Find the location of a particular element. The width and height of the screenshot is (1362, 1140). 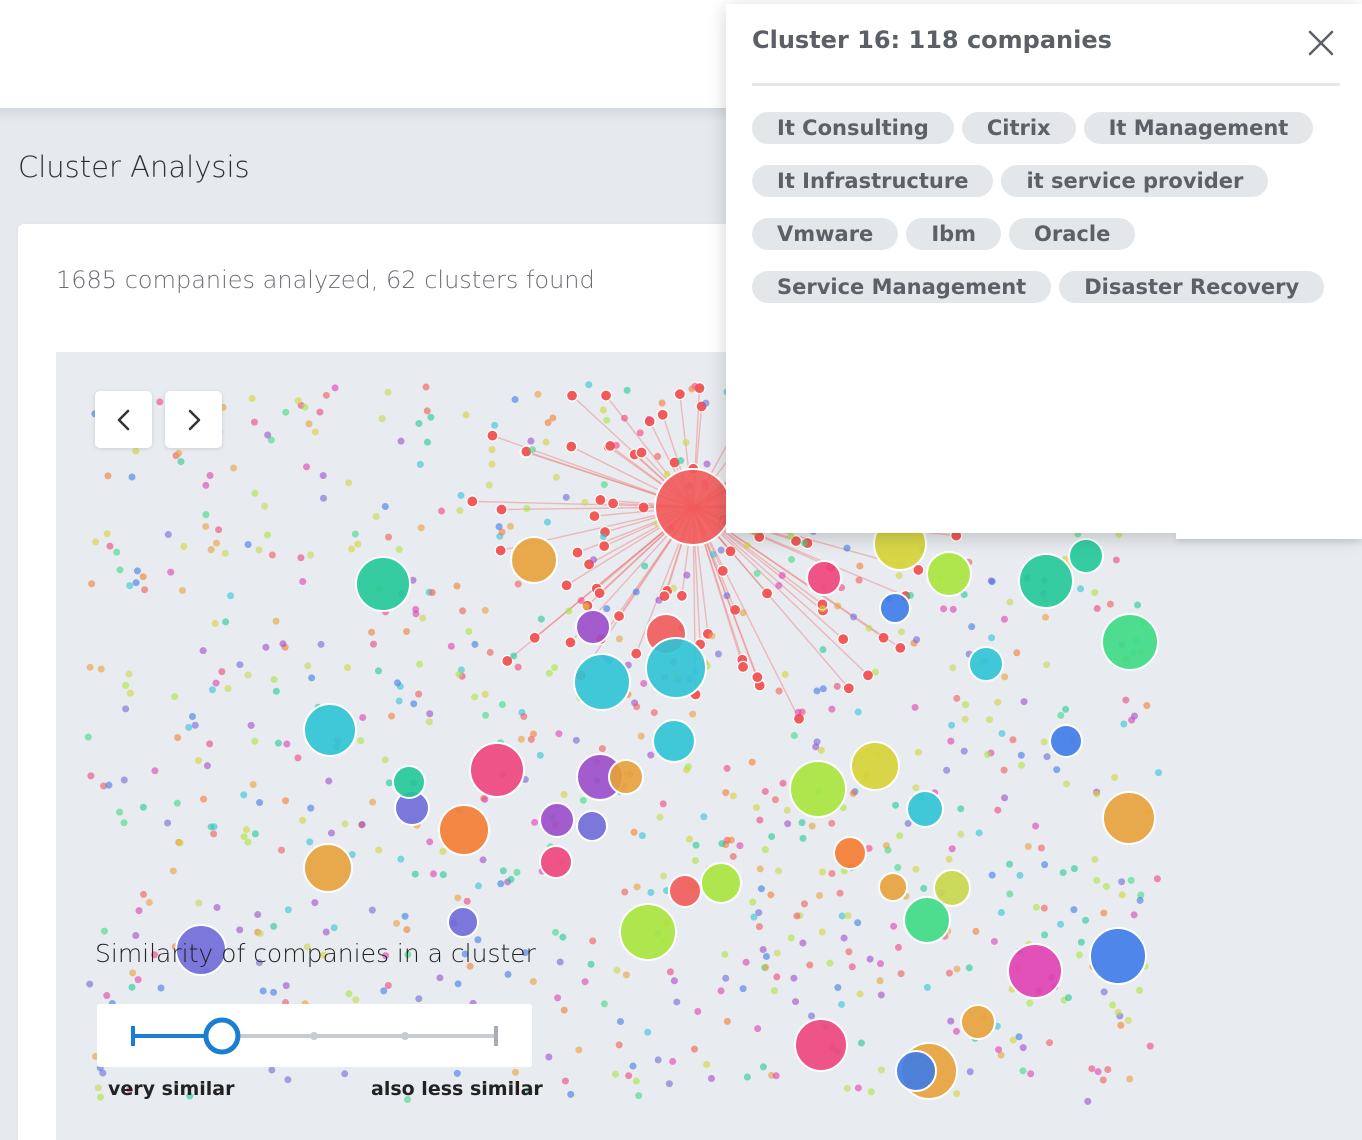

tag-chip: It Infrastructure is located at coordinates (873, 181).